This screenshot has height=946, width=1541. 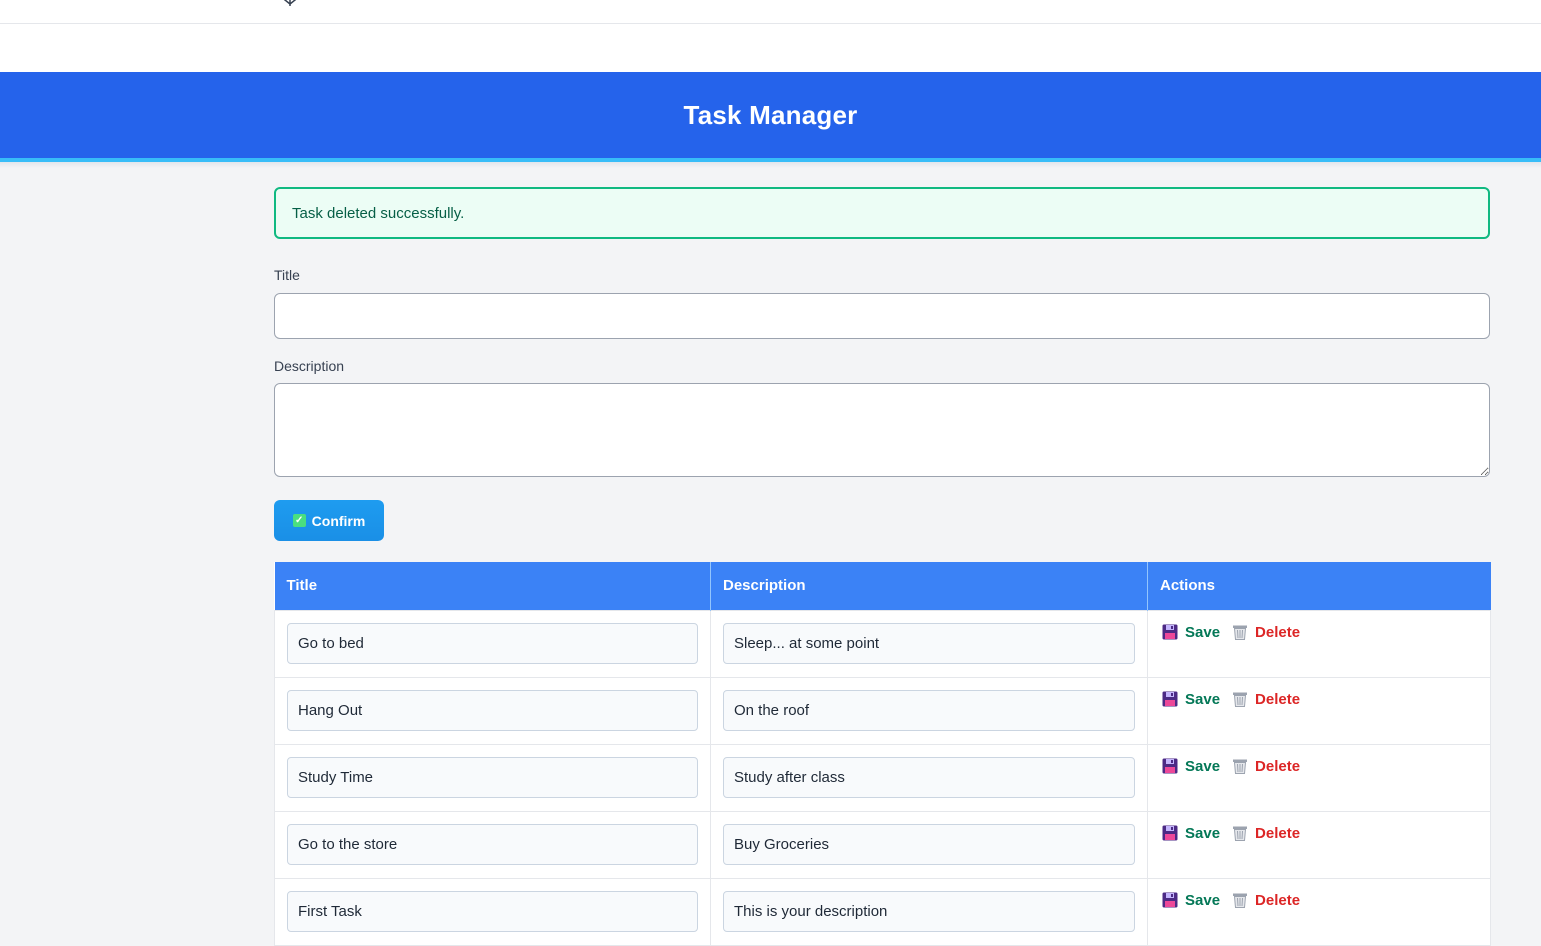 I want to click on title-input, so click(x=882, y=316).